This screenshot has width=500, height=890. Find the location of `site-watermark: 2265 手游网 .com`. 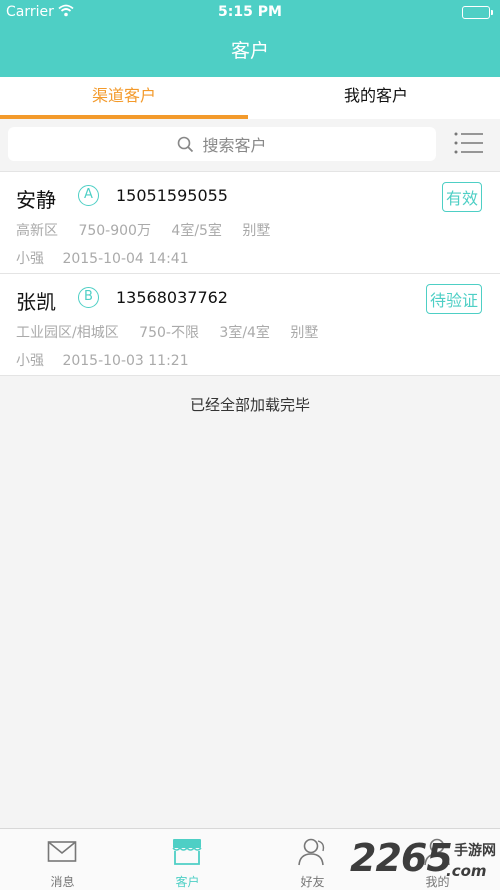

site-watermark: 2265 手游网 .com is located at coordinates (425, 862).